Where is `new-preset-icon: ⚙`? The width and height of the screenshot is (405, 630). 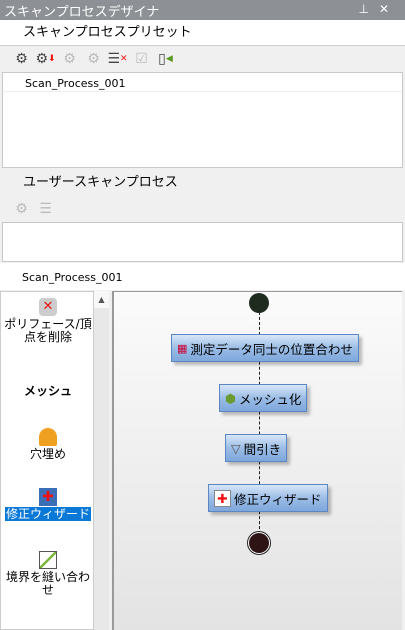
new-preset-icon: ⚙ is located at coordinates (21, 59).